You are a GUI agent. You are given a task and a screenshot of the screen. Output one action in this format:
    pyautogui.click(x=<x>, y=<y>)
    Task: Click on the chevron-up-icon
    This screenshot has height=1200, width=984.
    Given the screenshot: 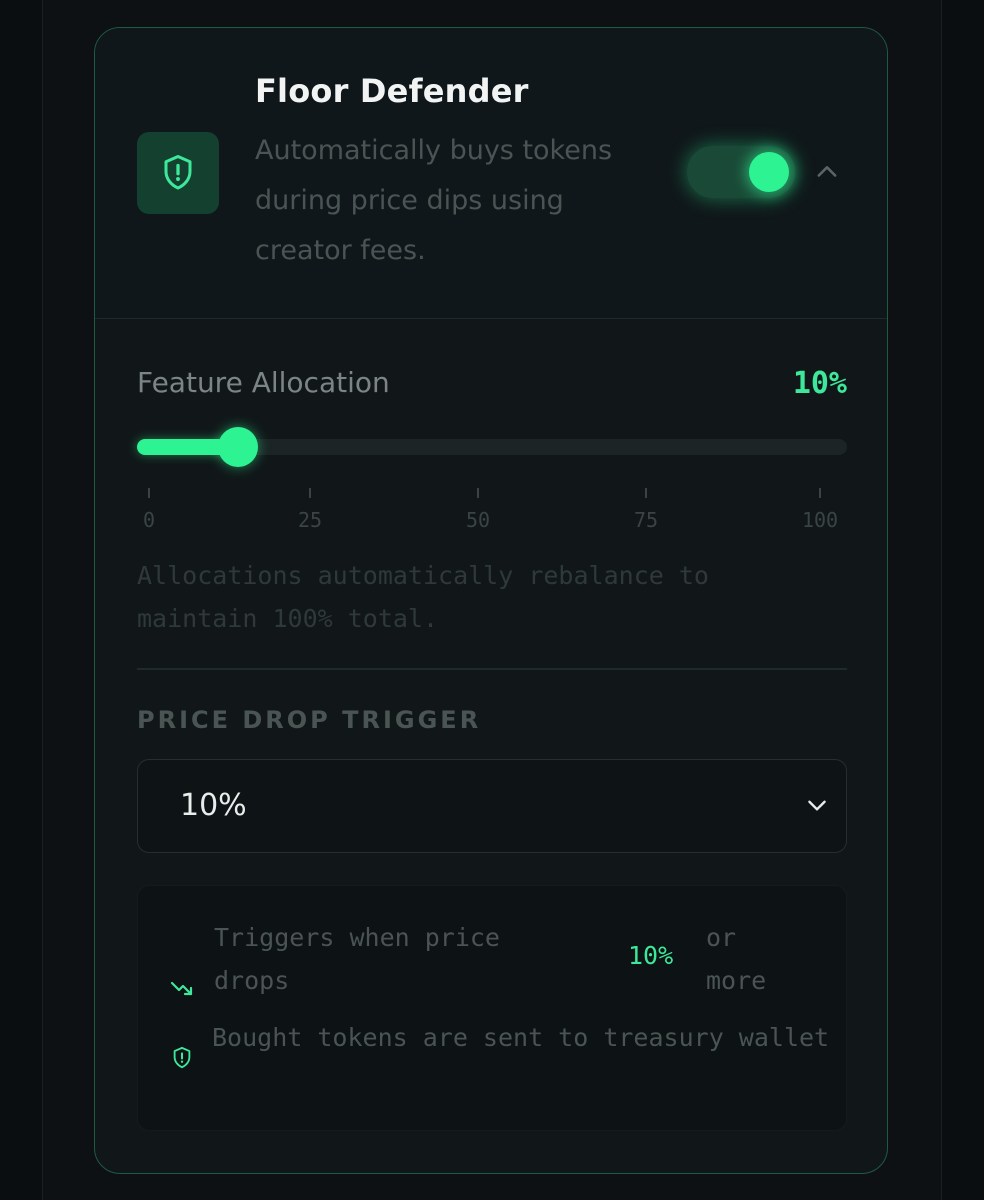 What is the action you would take?
    pyautogui.click(x=827, y=172)
    